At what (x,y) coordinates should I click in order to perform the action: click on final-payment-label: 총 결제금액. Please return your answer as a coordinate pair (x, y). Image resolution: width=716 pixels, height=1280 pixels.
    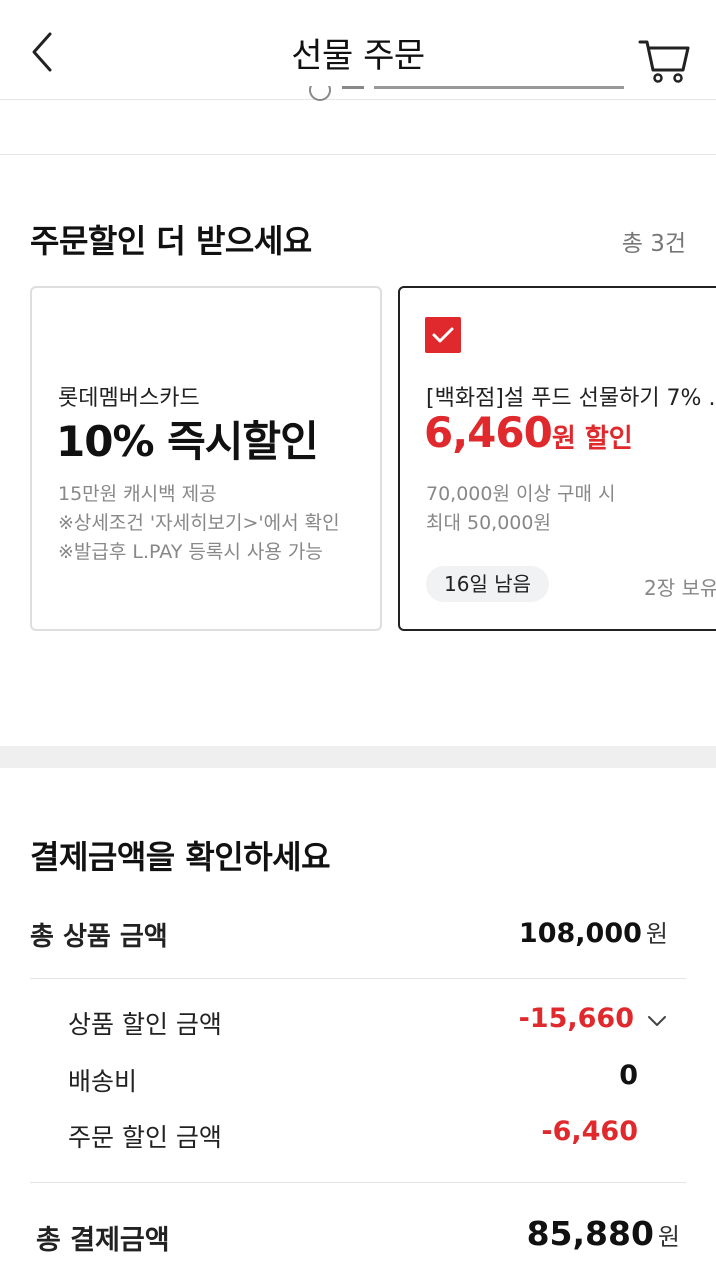
    Looking at the image, I should click on (103, 1240).